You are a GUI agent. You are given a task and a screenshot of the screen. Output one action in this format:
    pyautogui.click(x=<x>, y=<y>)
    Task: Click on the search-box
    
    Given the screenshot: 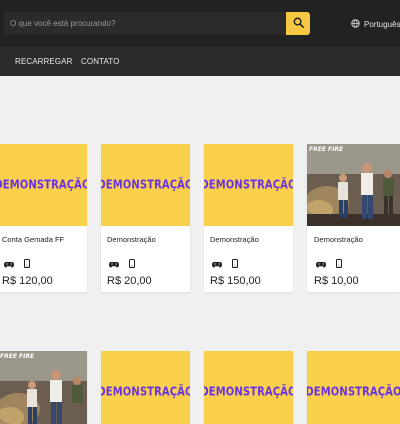 What is the action you would take?
    pyautogui.click(x=145, y=23)
    